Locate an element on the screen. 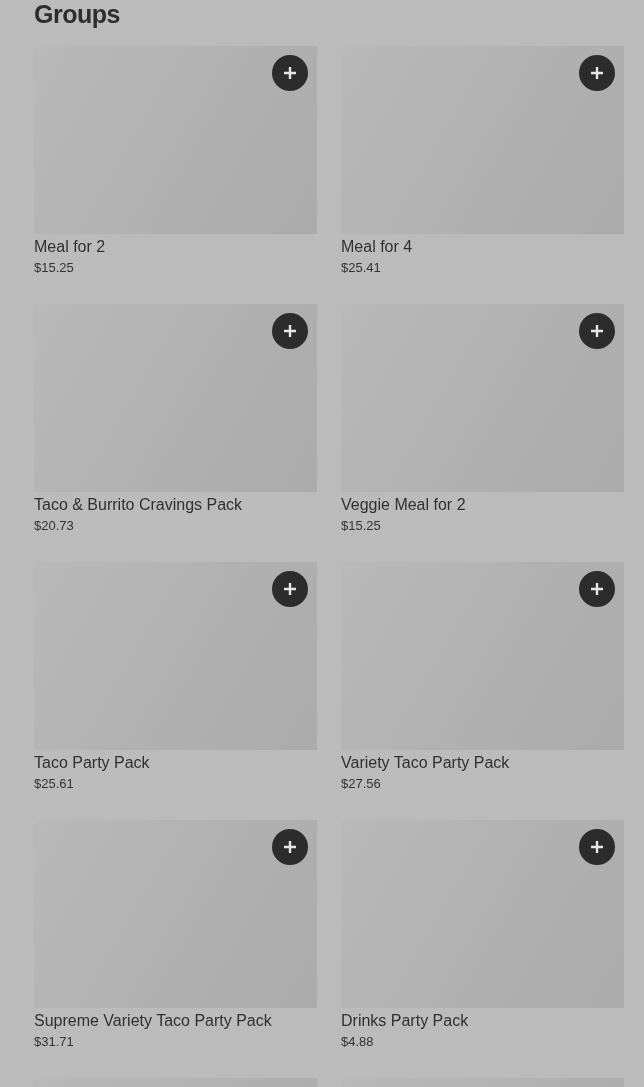  item-price: $27.56 is located at coordinates (361, 784).